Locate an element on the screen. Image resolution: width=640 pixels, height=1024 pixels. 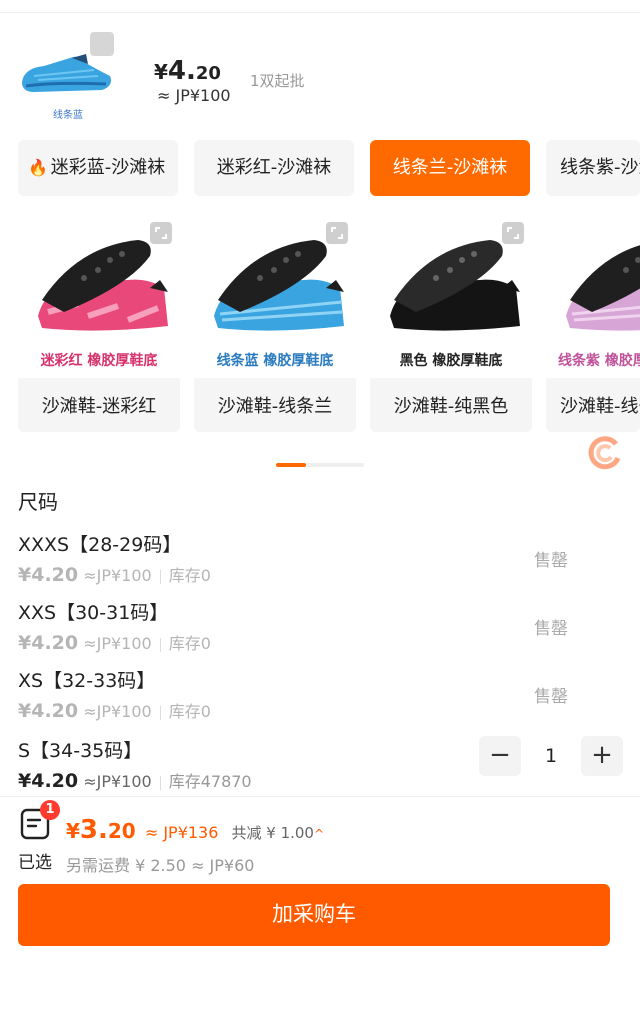
product-label: 沙滩鞋-线条紫 is located at coordinates (600, 406).